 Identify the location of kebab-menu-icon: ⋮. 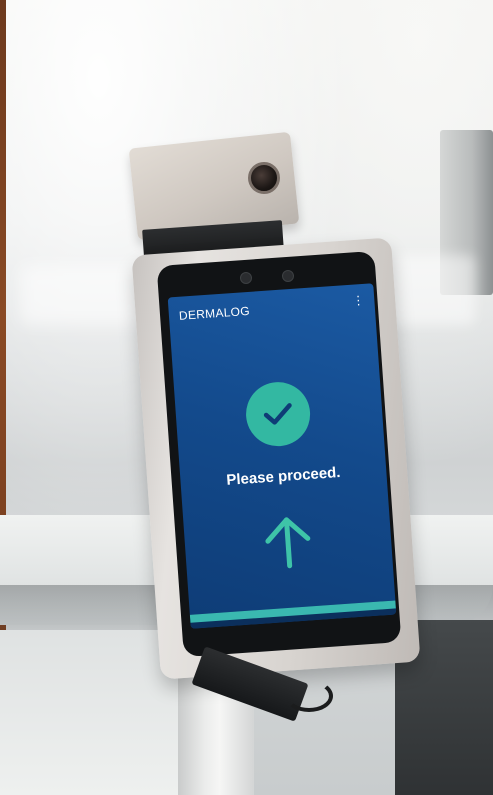
(358, 300).